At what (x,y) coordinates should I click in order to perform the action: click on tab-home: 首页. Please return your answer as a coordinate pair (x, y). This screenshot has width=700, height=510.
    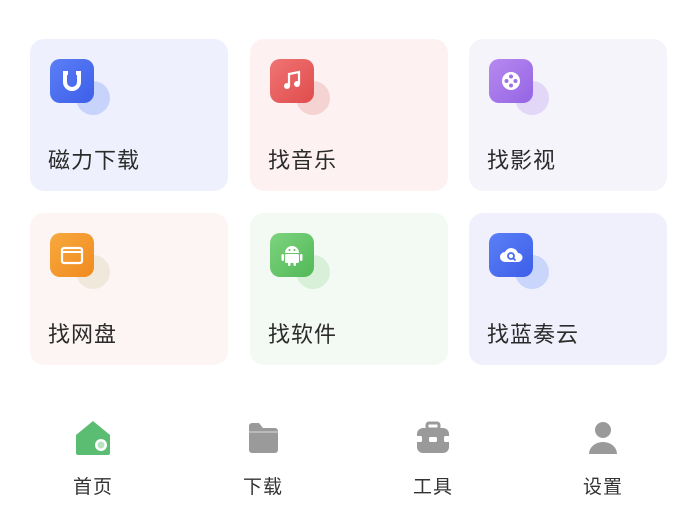
    Looking at the image, I should click on (93, 460).